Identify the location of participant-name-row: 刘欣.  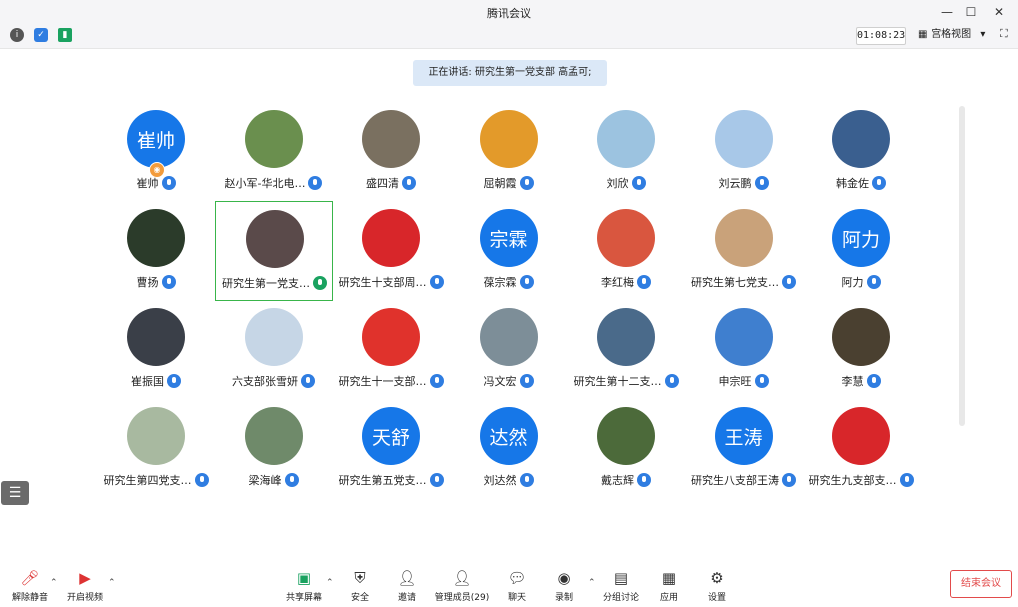
(626, 183).